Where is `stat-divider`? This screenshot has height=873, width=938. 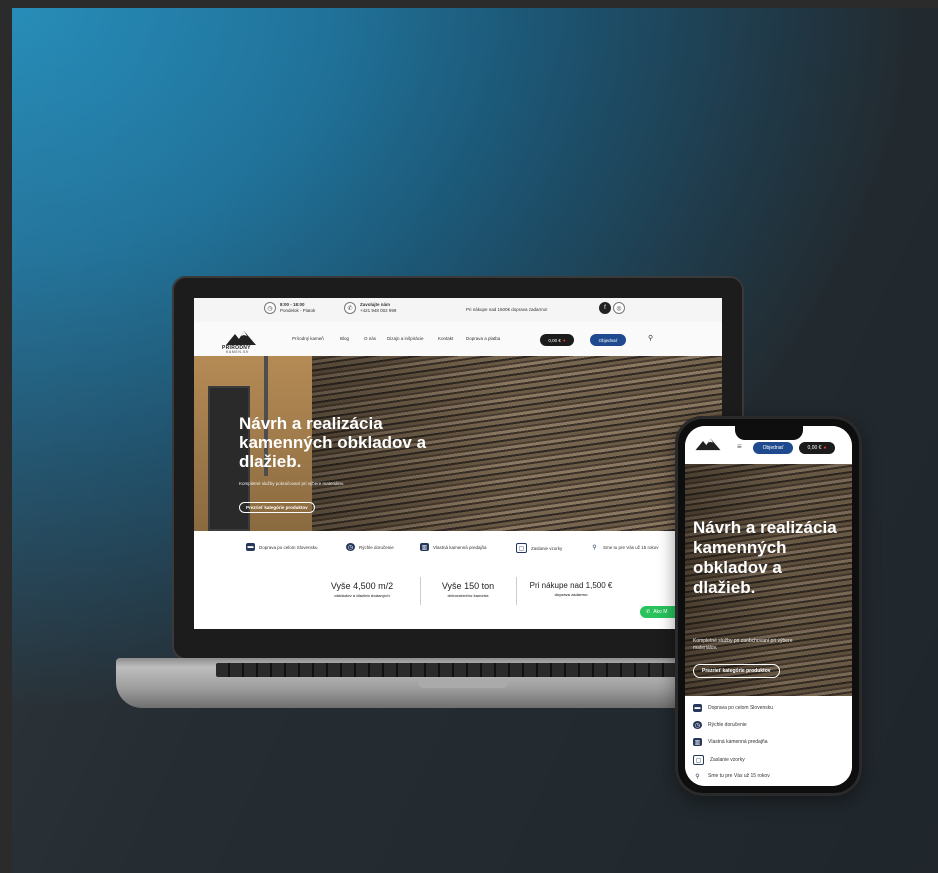
stat-divider is located at coordinates (420, 591).